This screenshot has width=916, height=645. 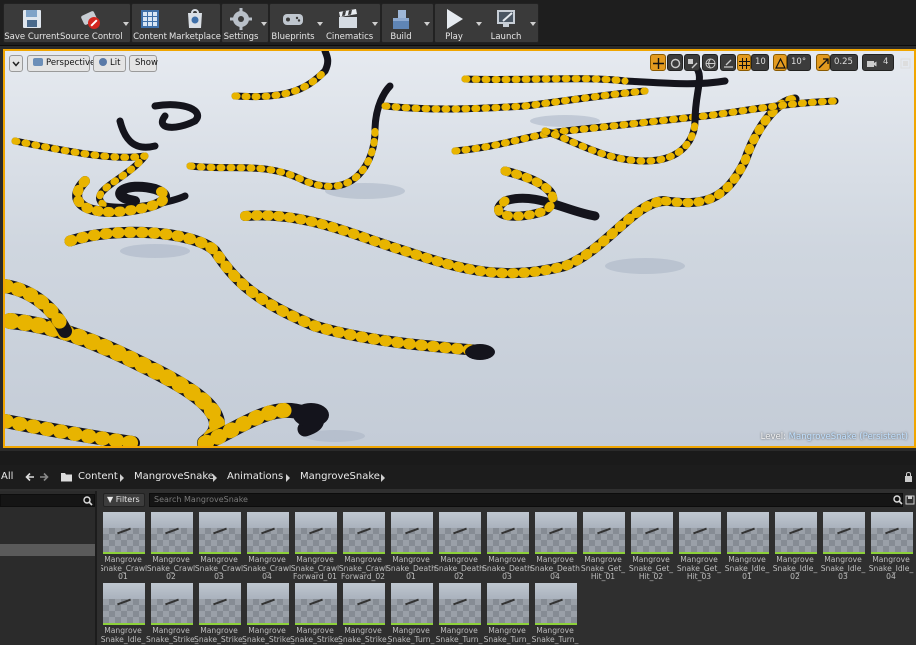 What do you see at coordinates (91, 24) in the screenshot?
I see `source-control-button: Source Control` at bounding box center [91, 24].